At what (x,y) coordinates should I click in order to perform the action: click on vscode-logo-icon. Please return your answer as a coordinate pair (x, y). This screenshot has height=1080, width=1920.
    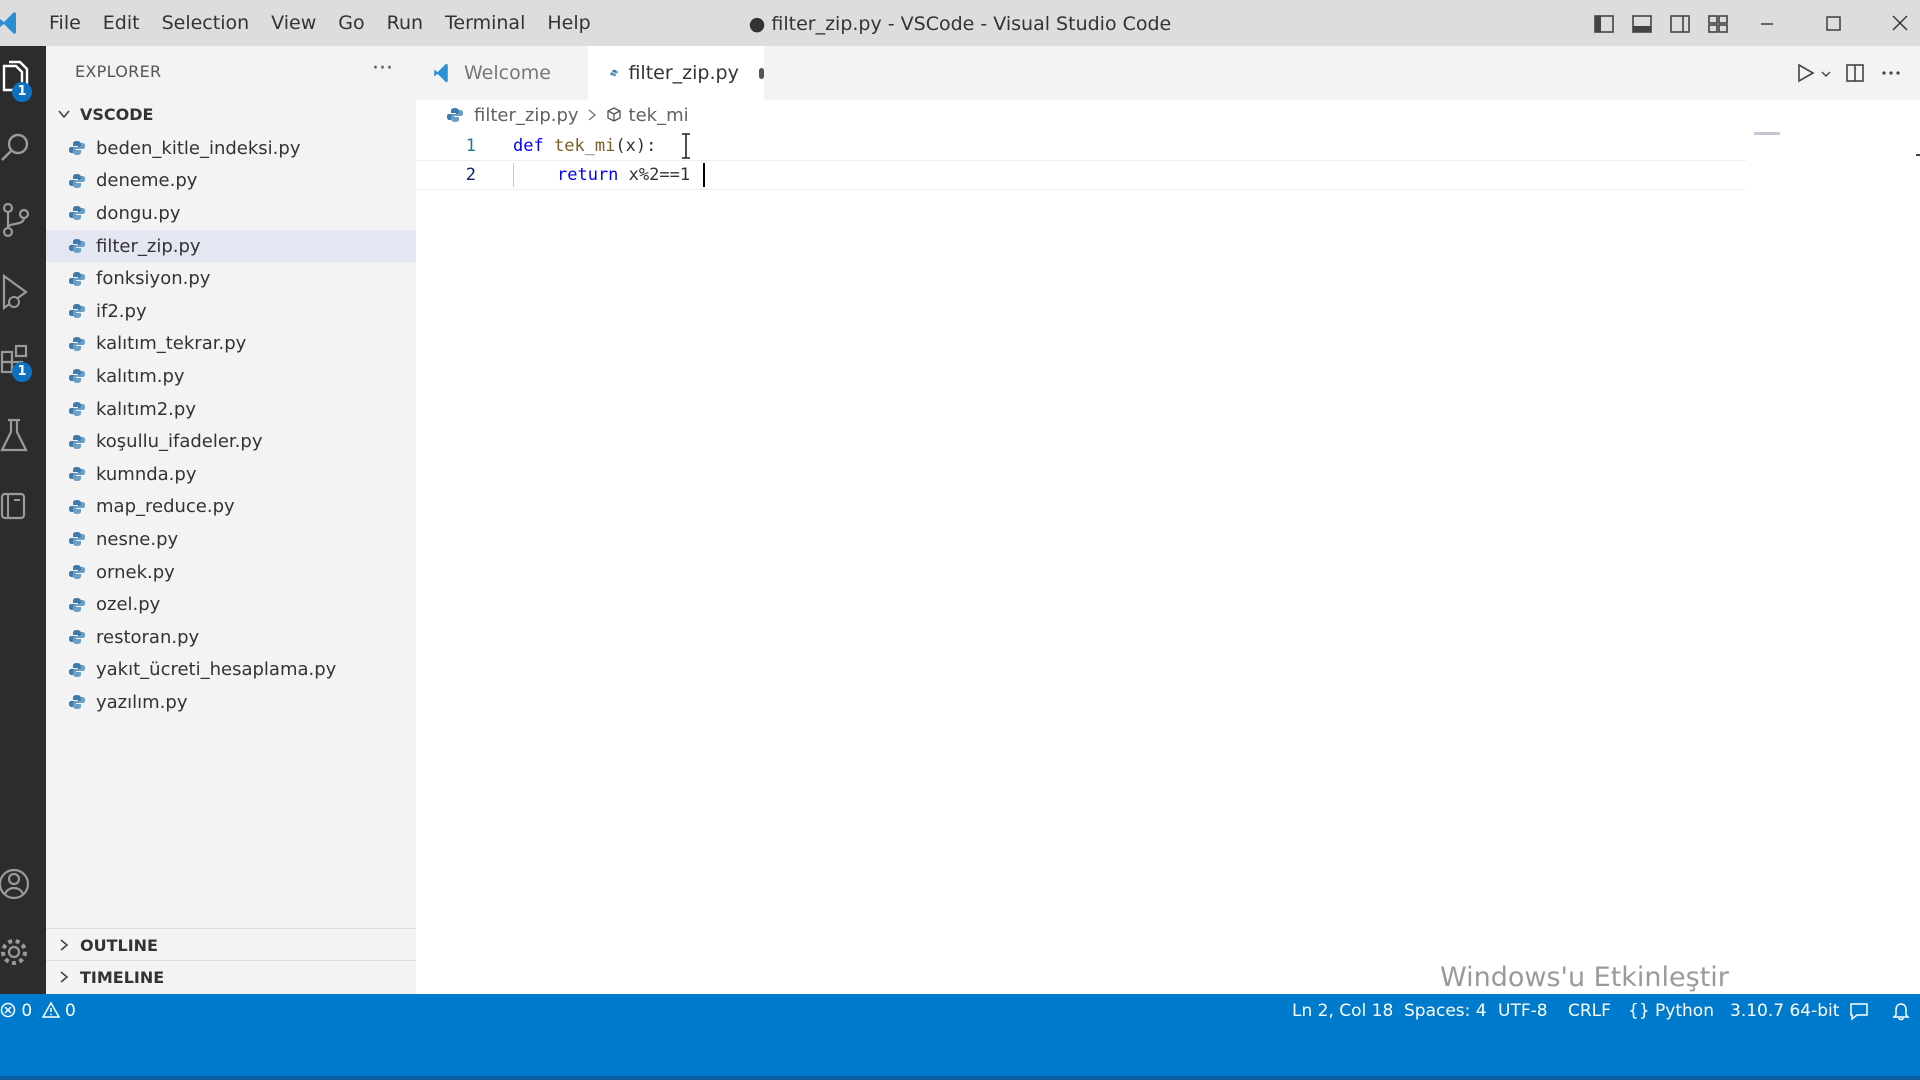
    Looking at the image, I should click on (8, 23).